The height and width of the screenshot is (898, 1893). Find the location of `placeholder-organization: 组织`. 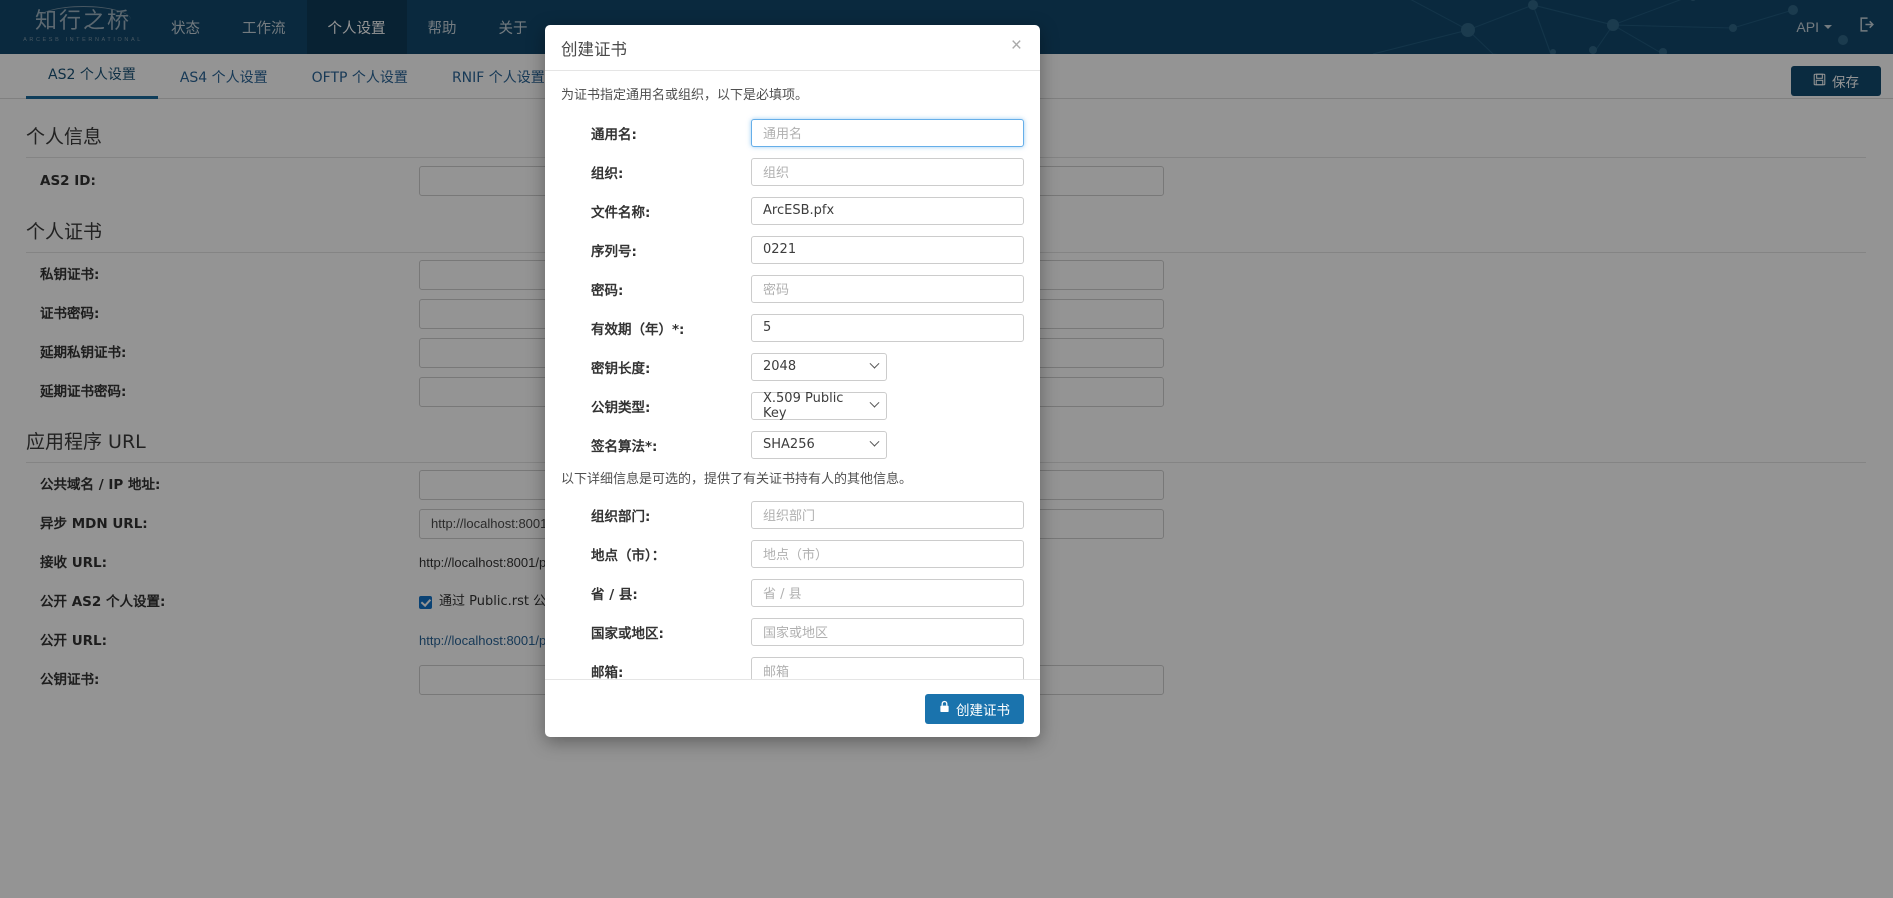

placeholder-organization: 组织 is located at coordinates (776, 173).